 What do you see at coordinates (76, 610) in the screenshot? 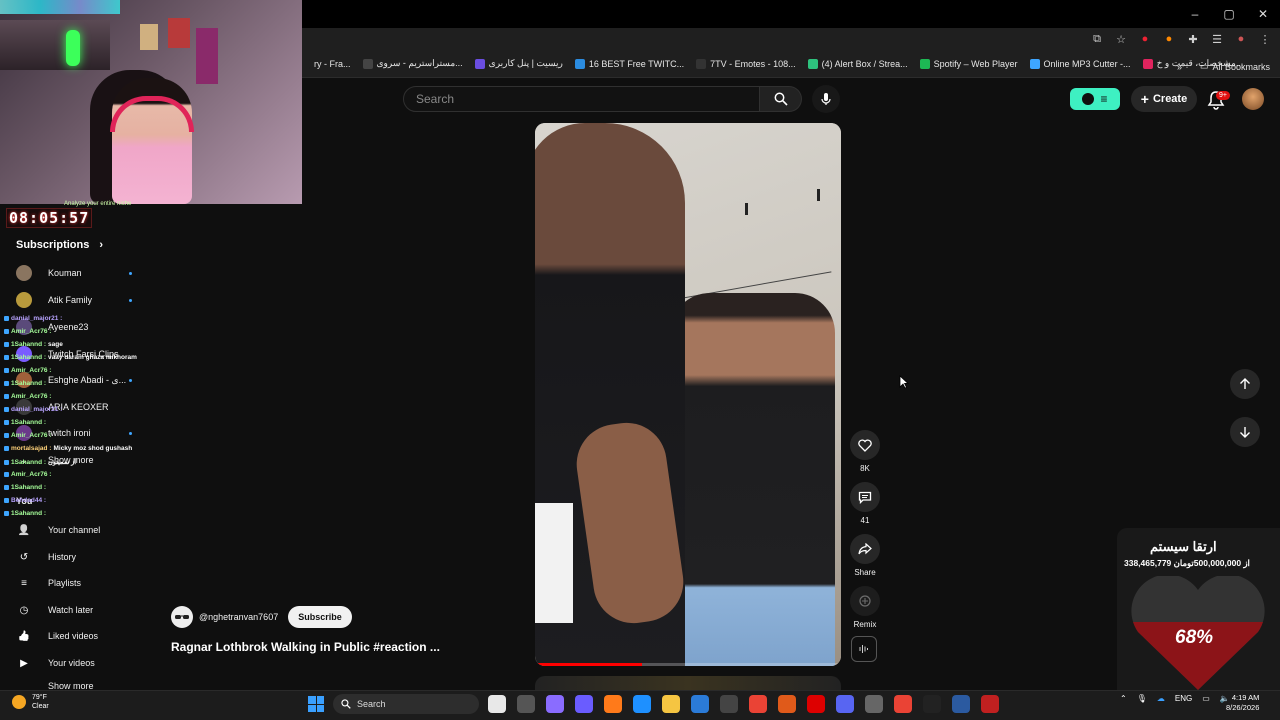
I see `you-item: ◷ Watch later` at bounding box center [76, 610].